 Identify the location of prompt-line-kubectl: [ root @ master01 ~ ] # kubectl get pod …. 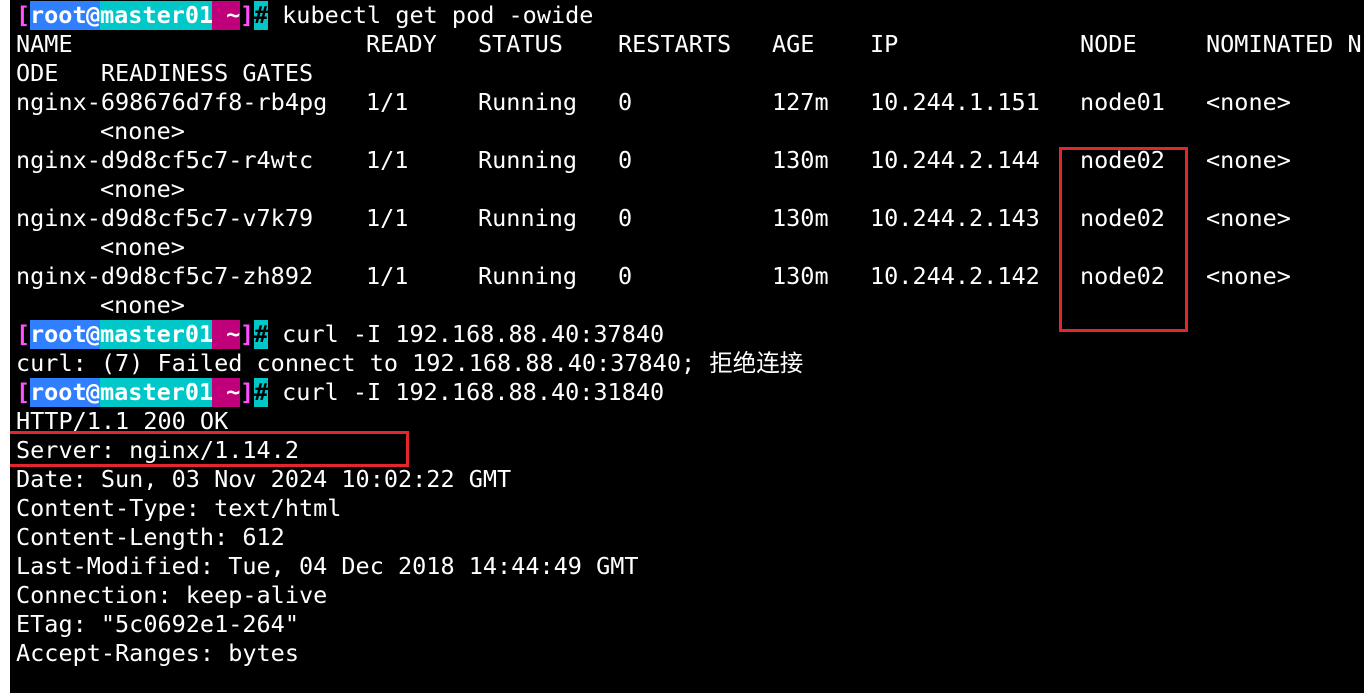
(304, 15).